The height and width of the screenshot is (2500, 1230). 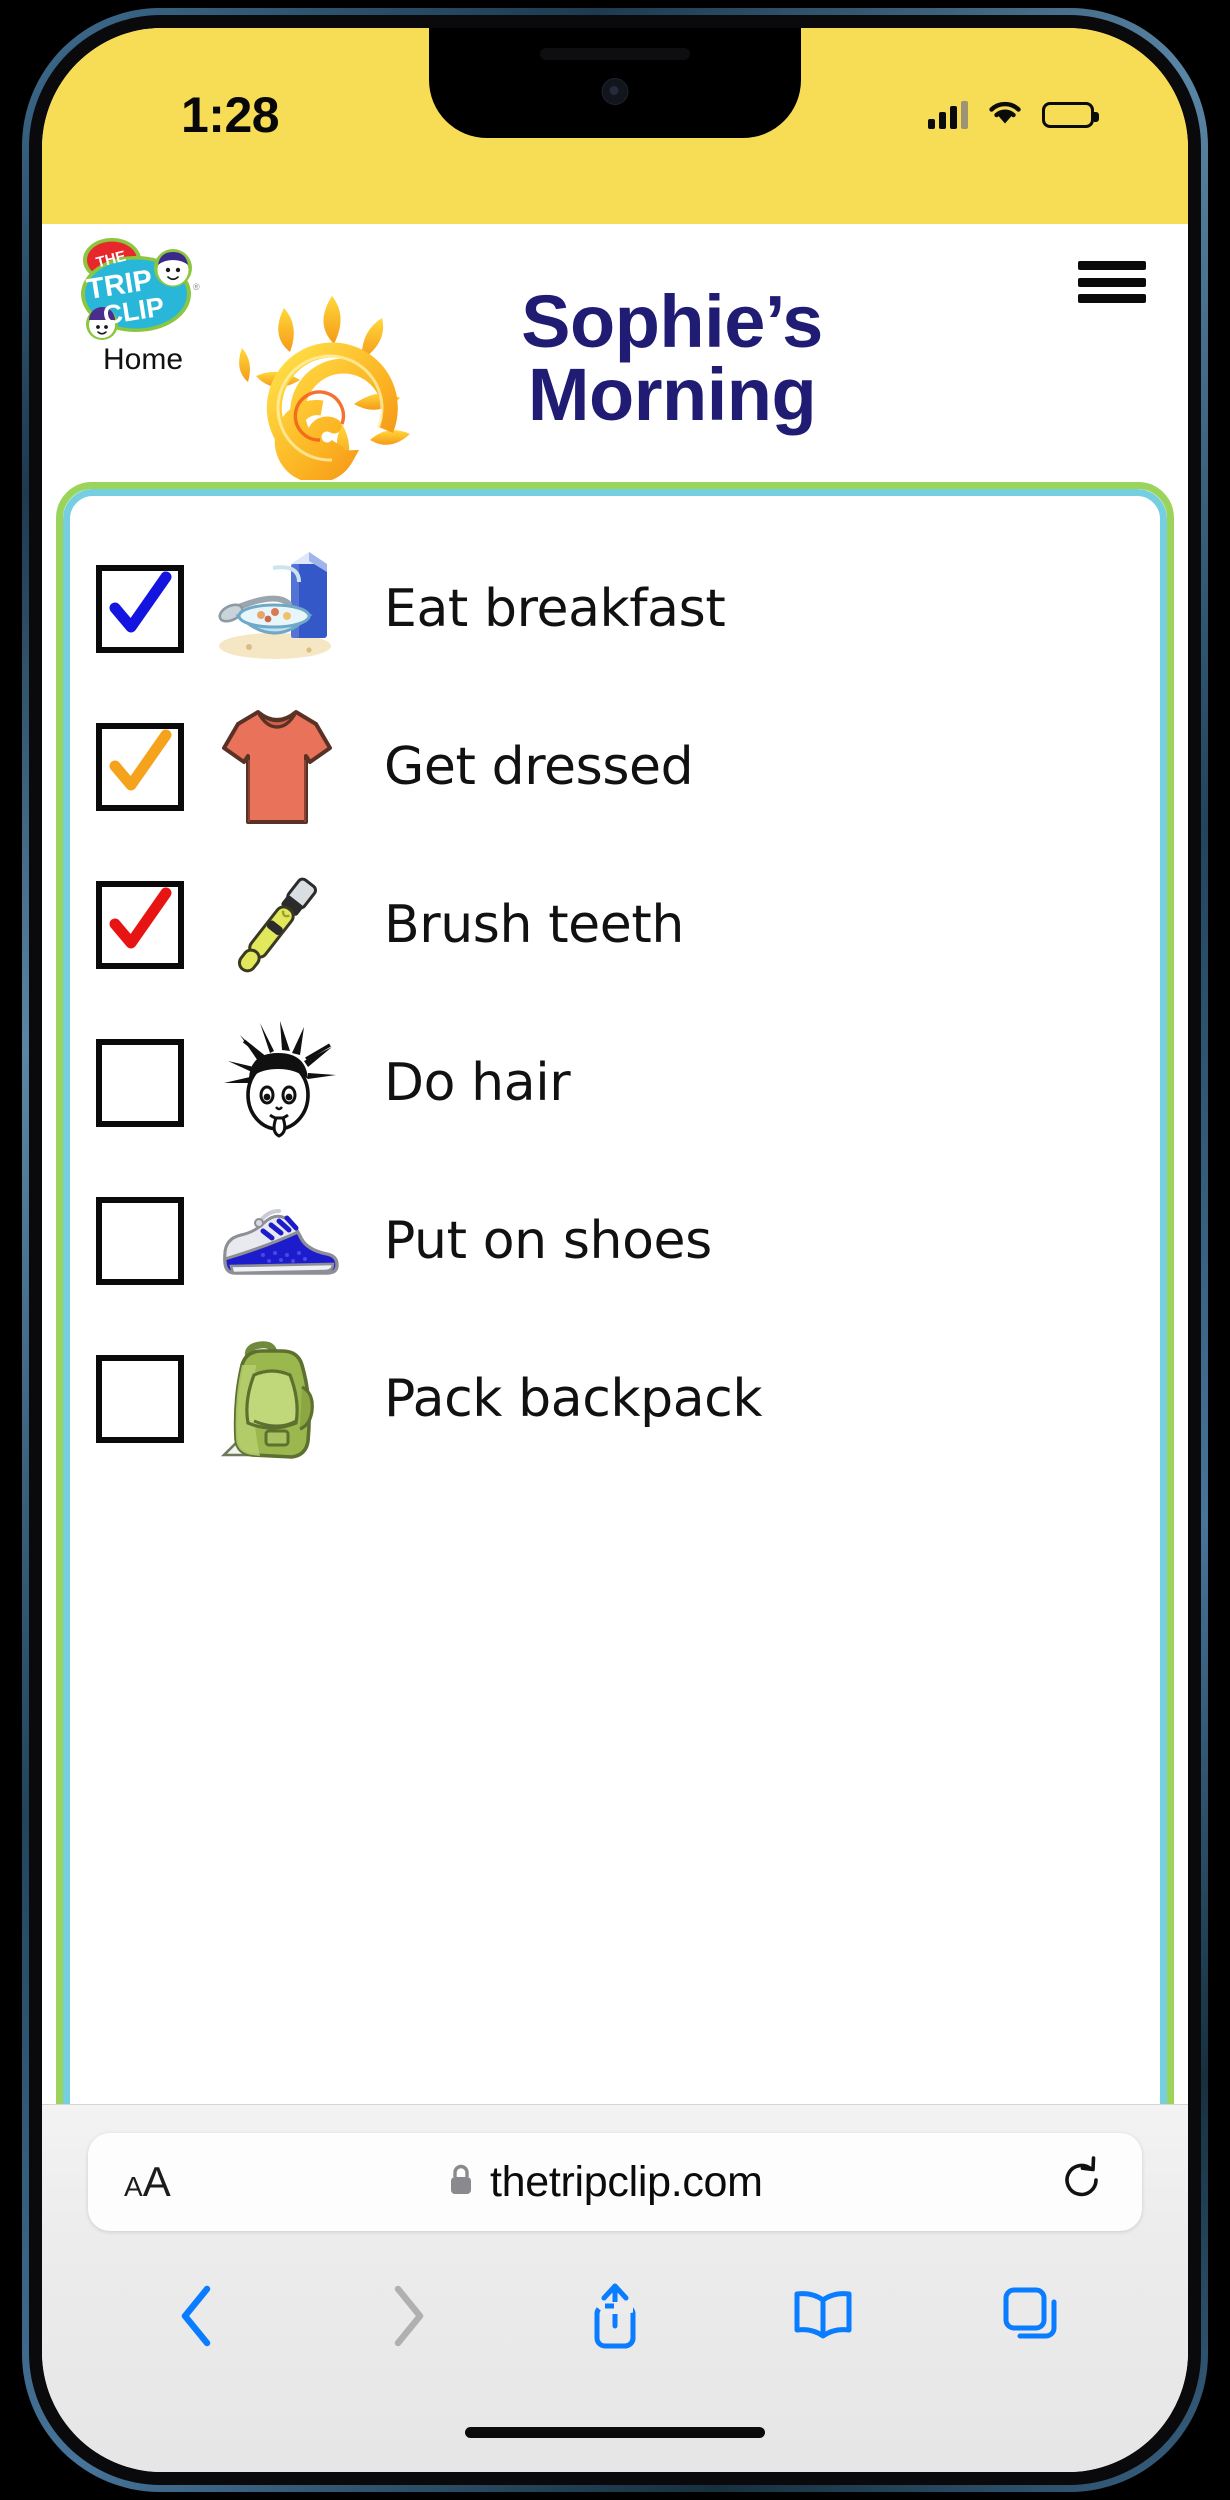 I want to click on earpiece-speaker, so click(x=615, y=54).